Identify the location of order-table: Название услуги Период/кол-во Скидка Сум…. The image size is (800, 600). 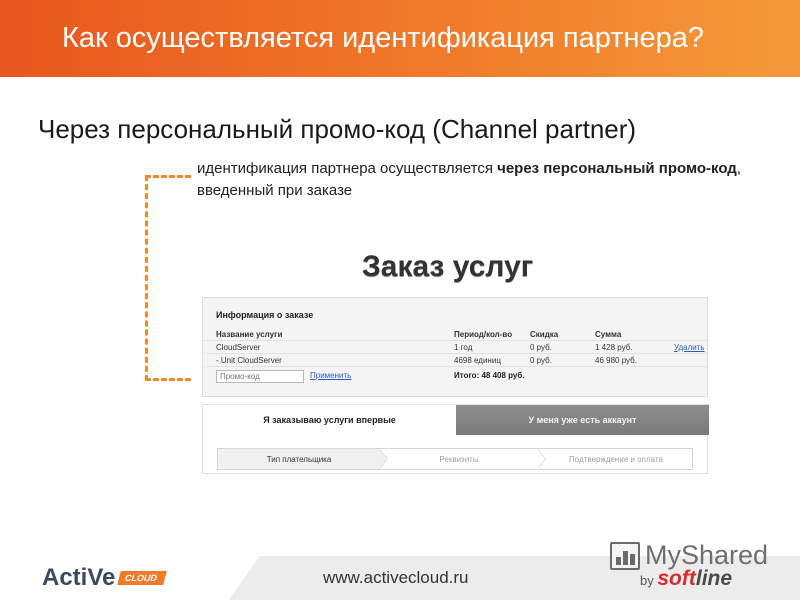
(456, 347).